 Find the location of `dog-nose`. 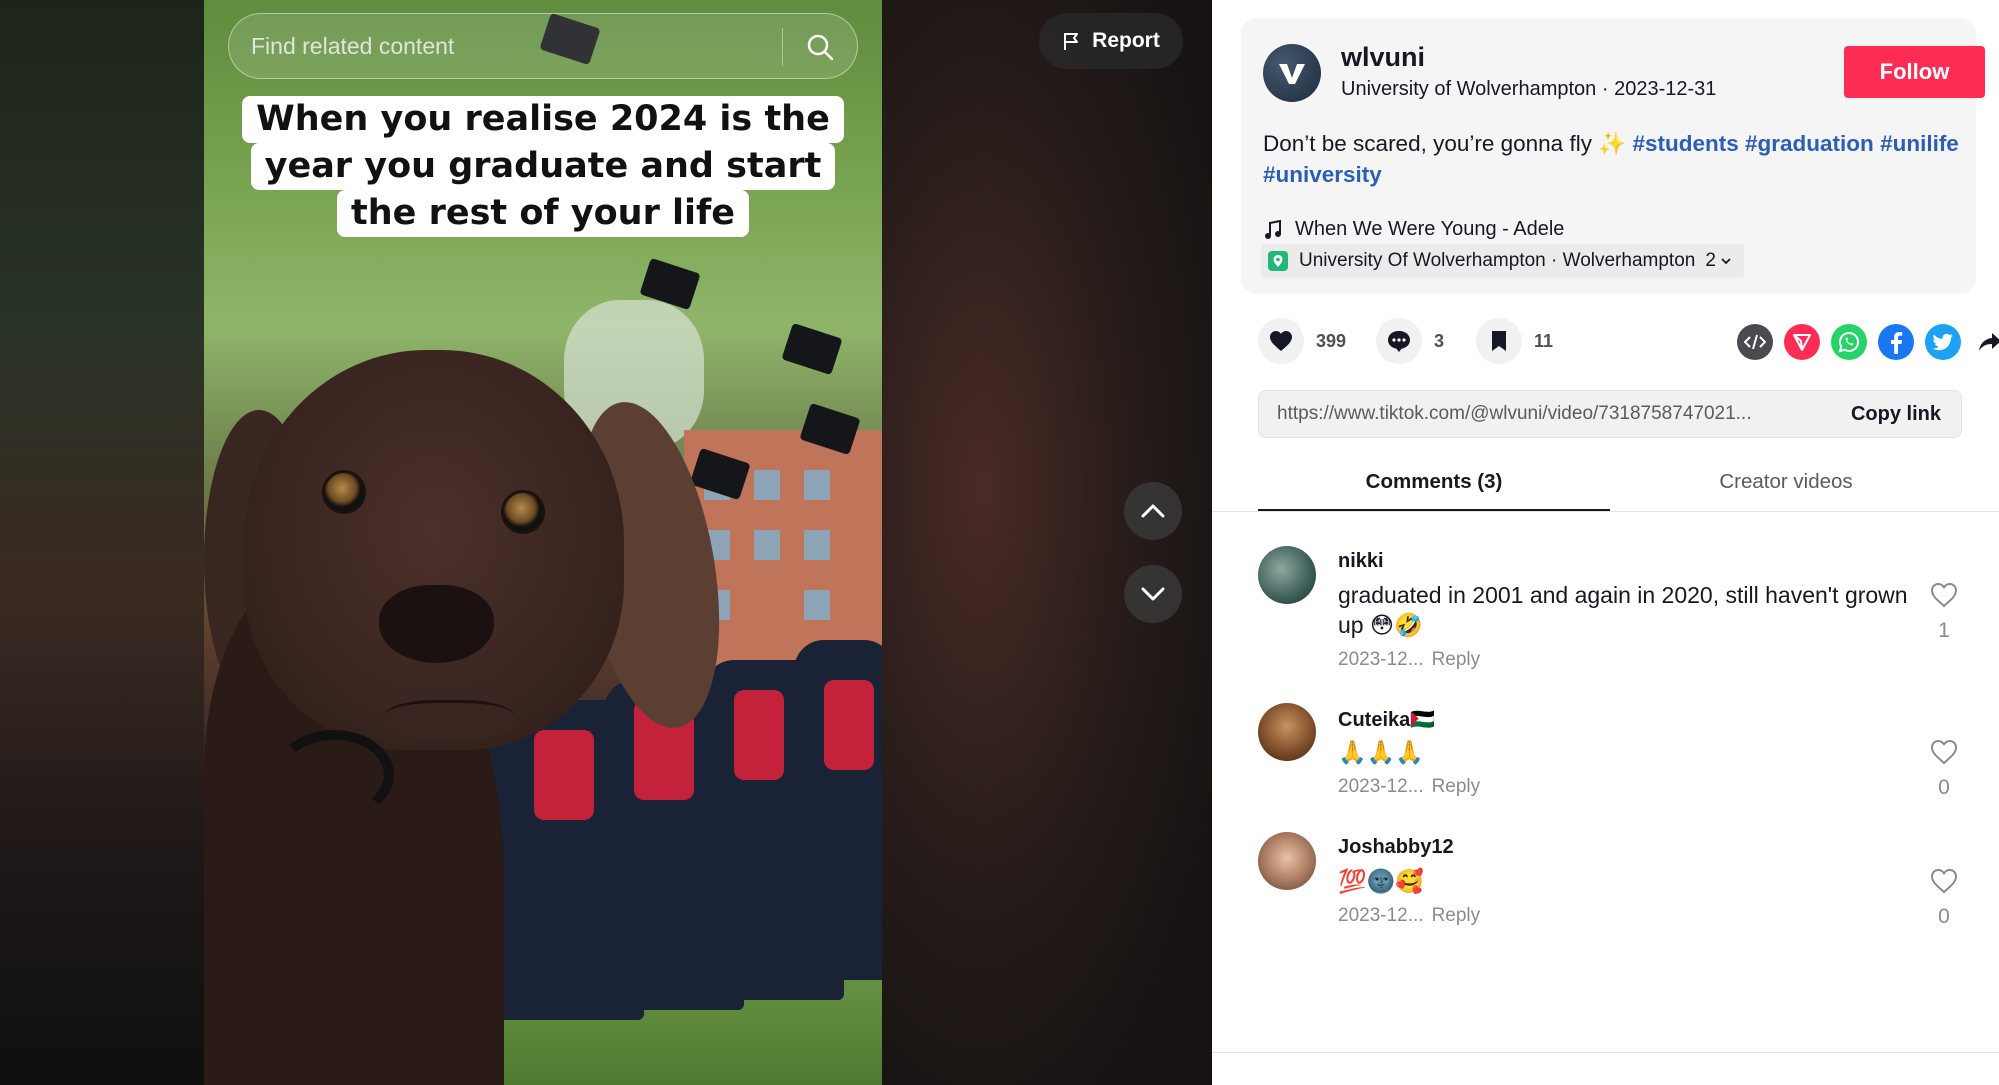

dog-nose is located at coordinates (436, 624).